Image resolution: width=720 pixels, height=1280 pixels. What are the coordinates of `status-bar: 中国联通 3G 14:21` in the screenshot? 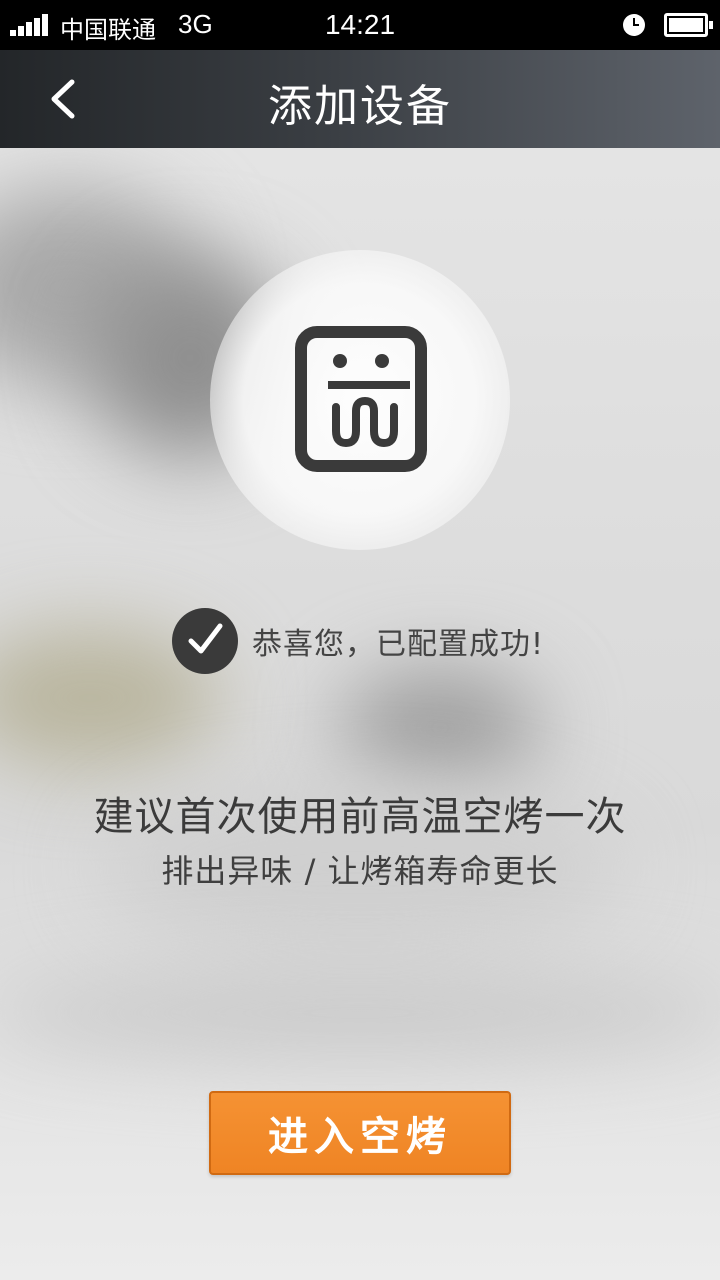 It's located at (360, 25).